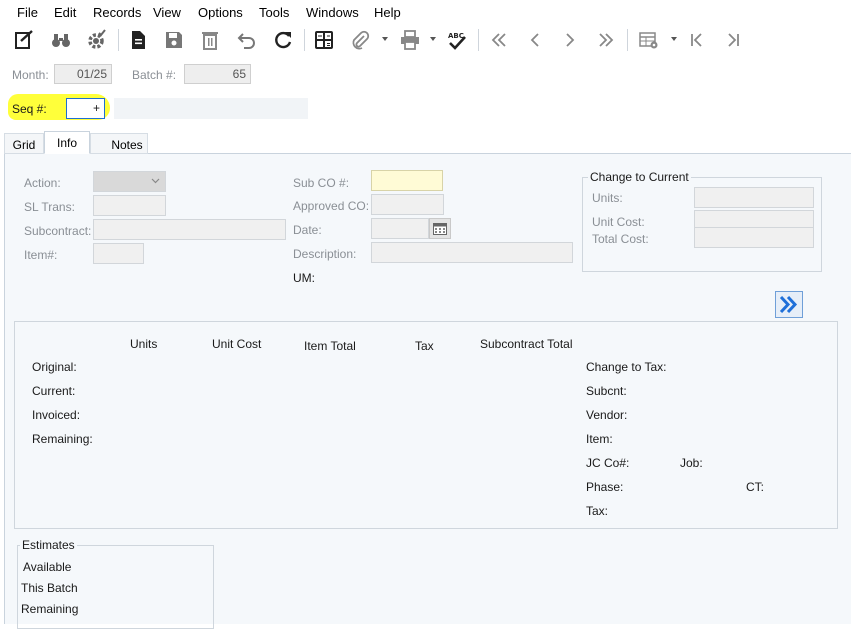 This screenshot has height=629, width=851. I want to click on ctc-total-cost-field, so click(754, 237).